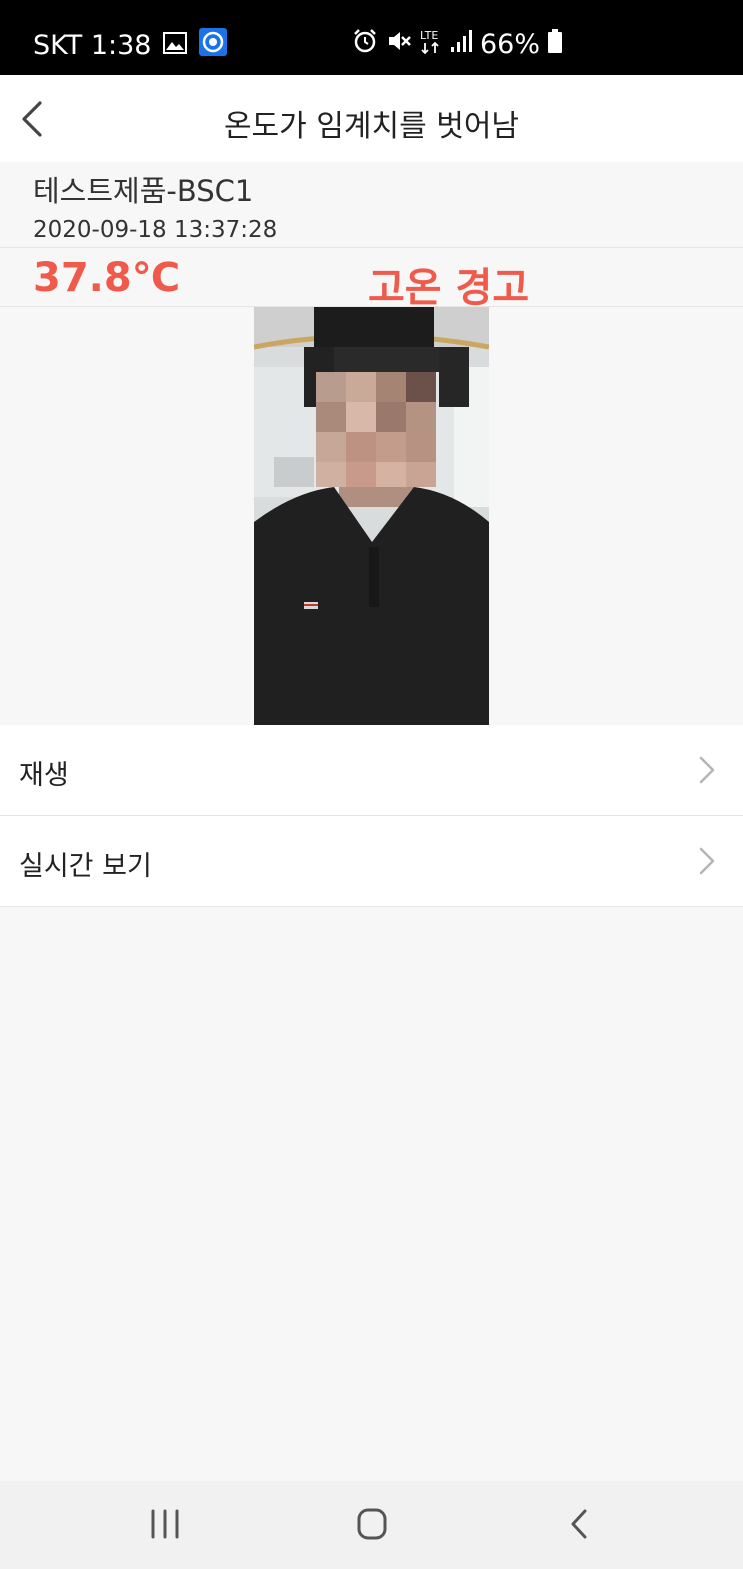 This screenshot has width=743, height=1569. What do you see at coordinates (371, 861) in the screenshot?
I see `menu-item-live-view: 실시간 보기` at bounding box center [371, 861].